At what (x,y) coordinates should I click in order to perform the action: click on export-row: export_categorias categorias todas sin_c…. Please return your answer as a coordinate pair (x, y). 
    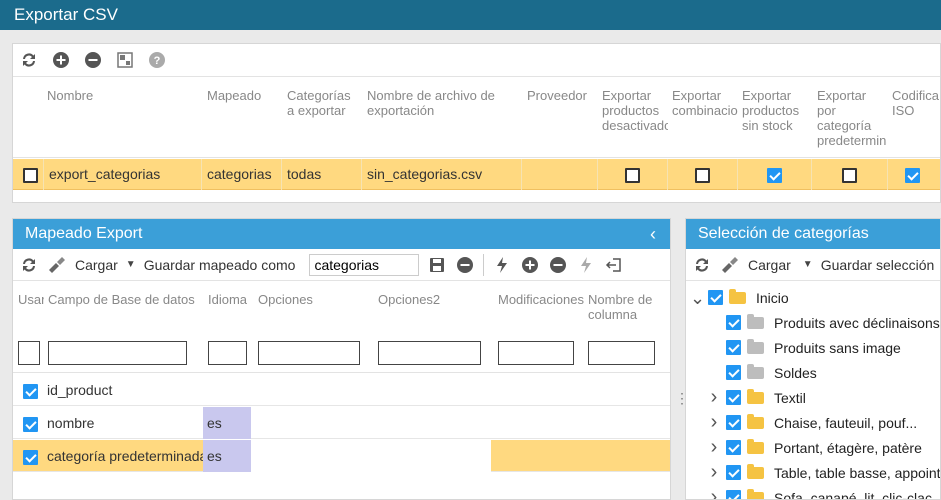
    Looking at the image, I should click on (476, 174).